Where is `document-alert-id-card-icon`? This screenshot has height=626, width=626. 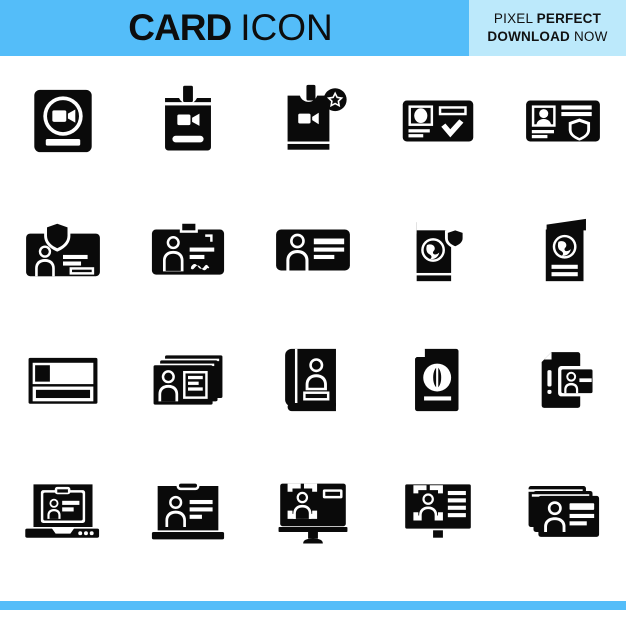
document-alert-id-card-icon is located at coordinates (569, 379).